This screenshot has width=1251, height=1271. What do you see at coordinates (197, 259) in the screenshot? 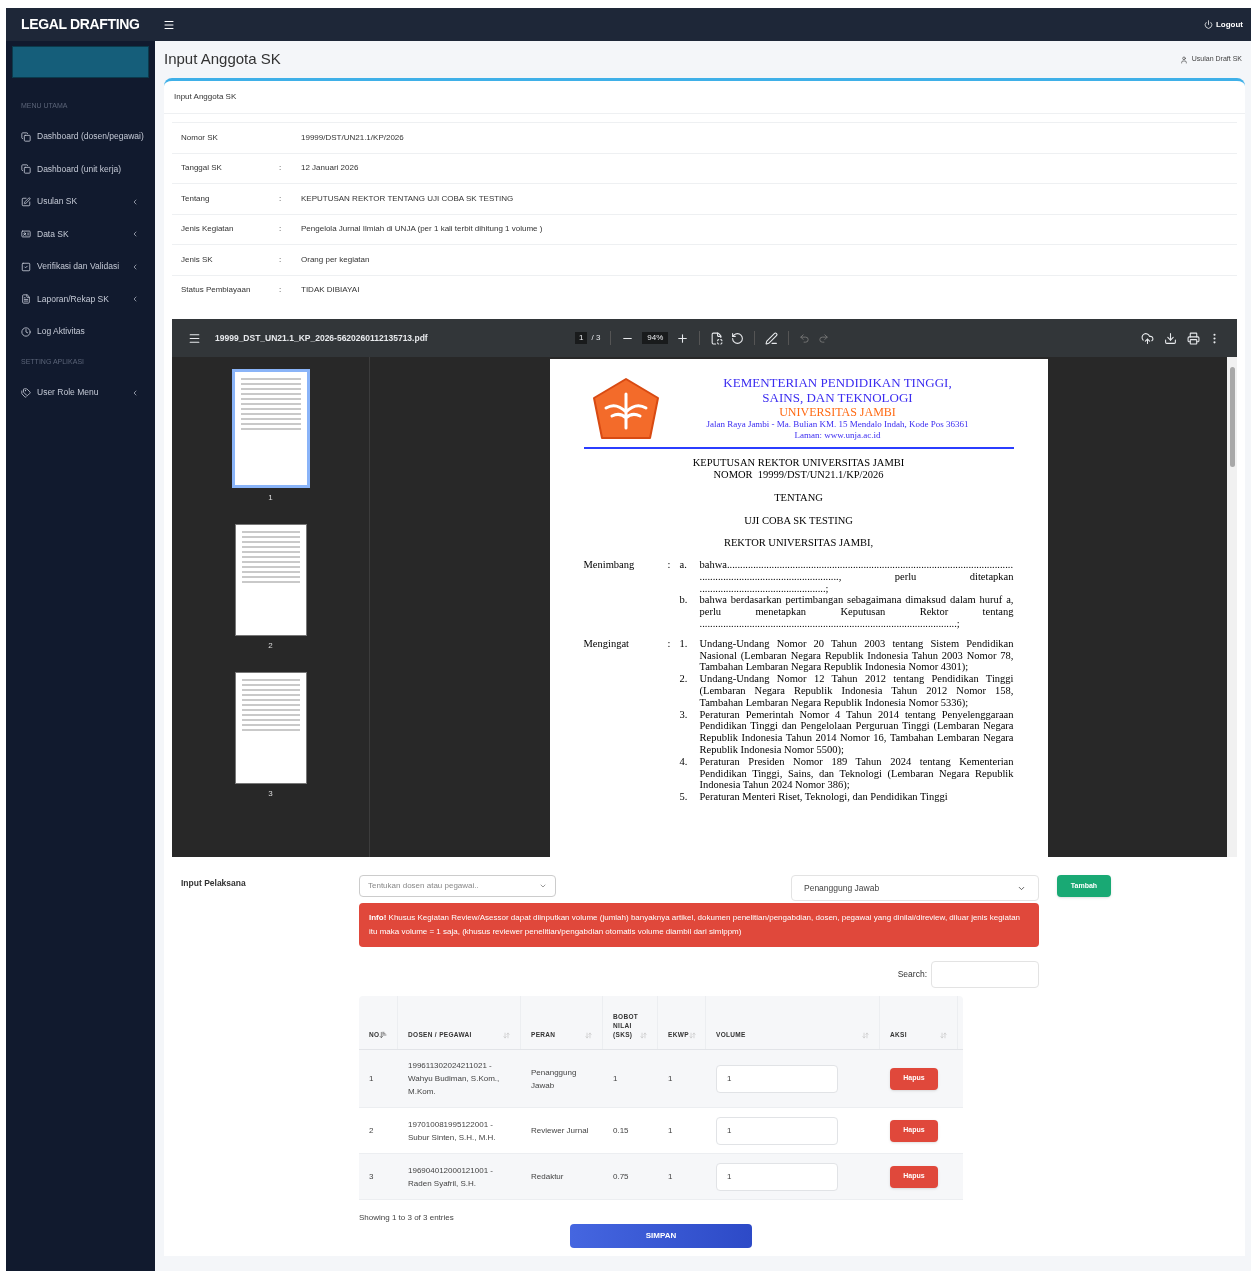
I see `info-label: Jenis SK` at bounding box center [197, 259].